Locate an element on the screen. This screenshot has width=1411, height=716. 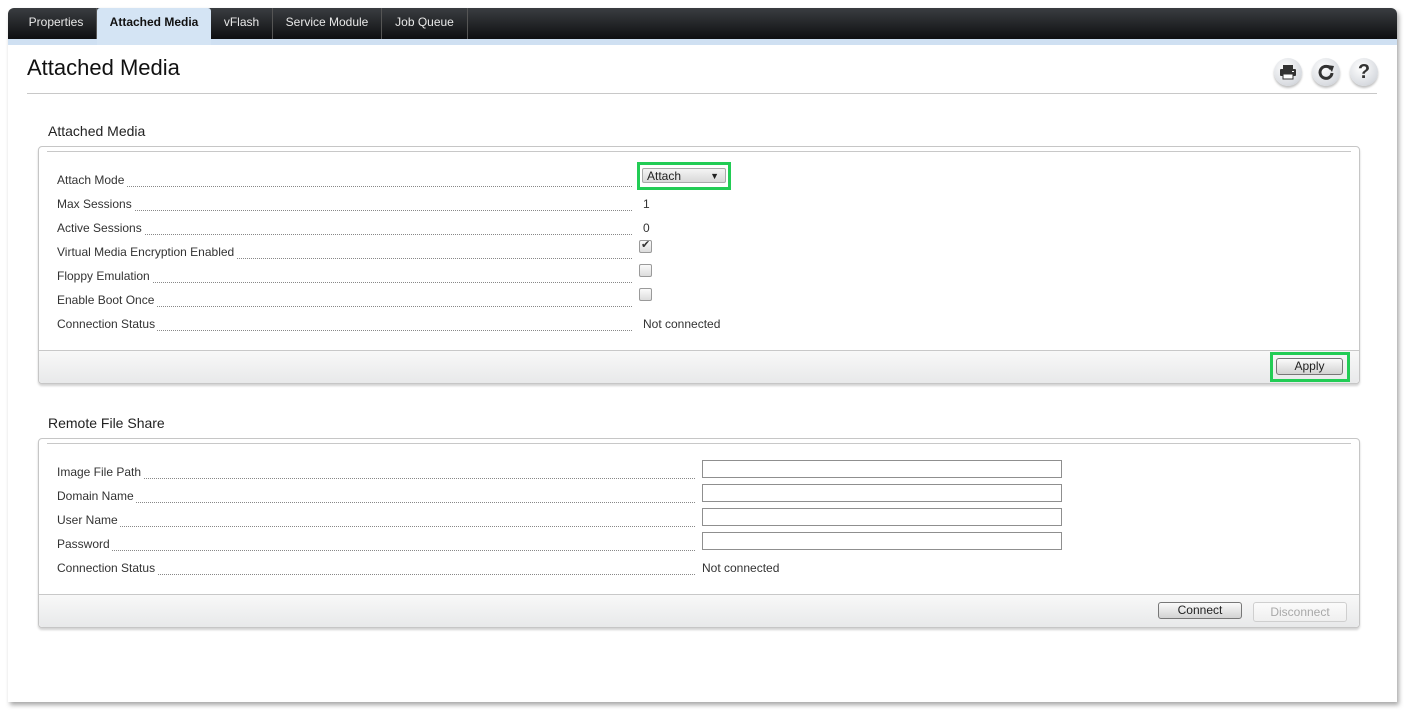
domain-name-row: Domain Name is located at coordinates (407, 498).